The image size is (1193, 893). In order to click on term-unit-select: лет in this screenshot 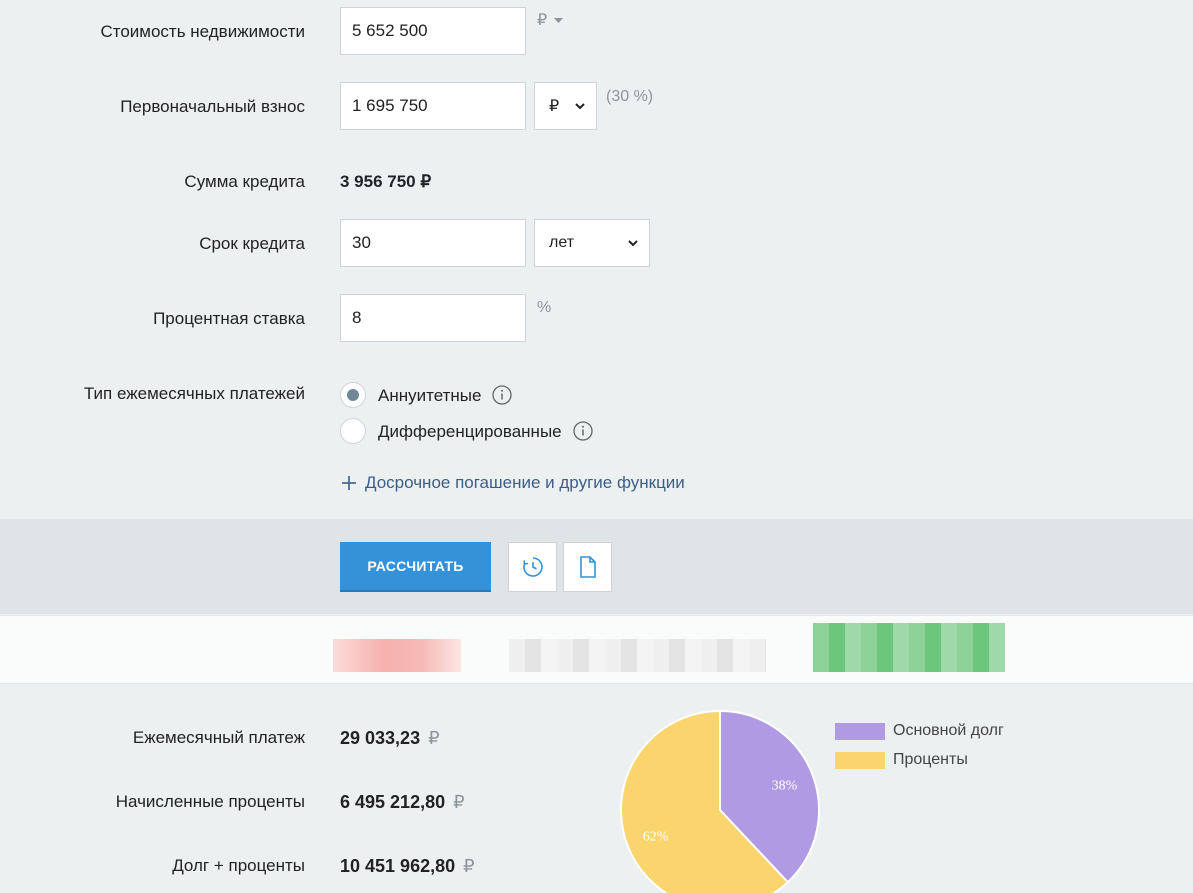, I will do `click(592, 243)`.